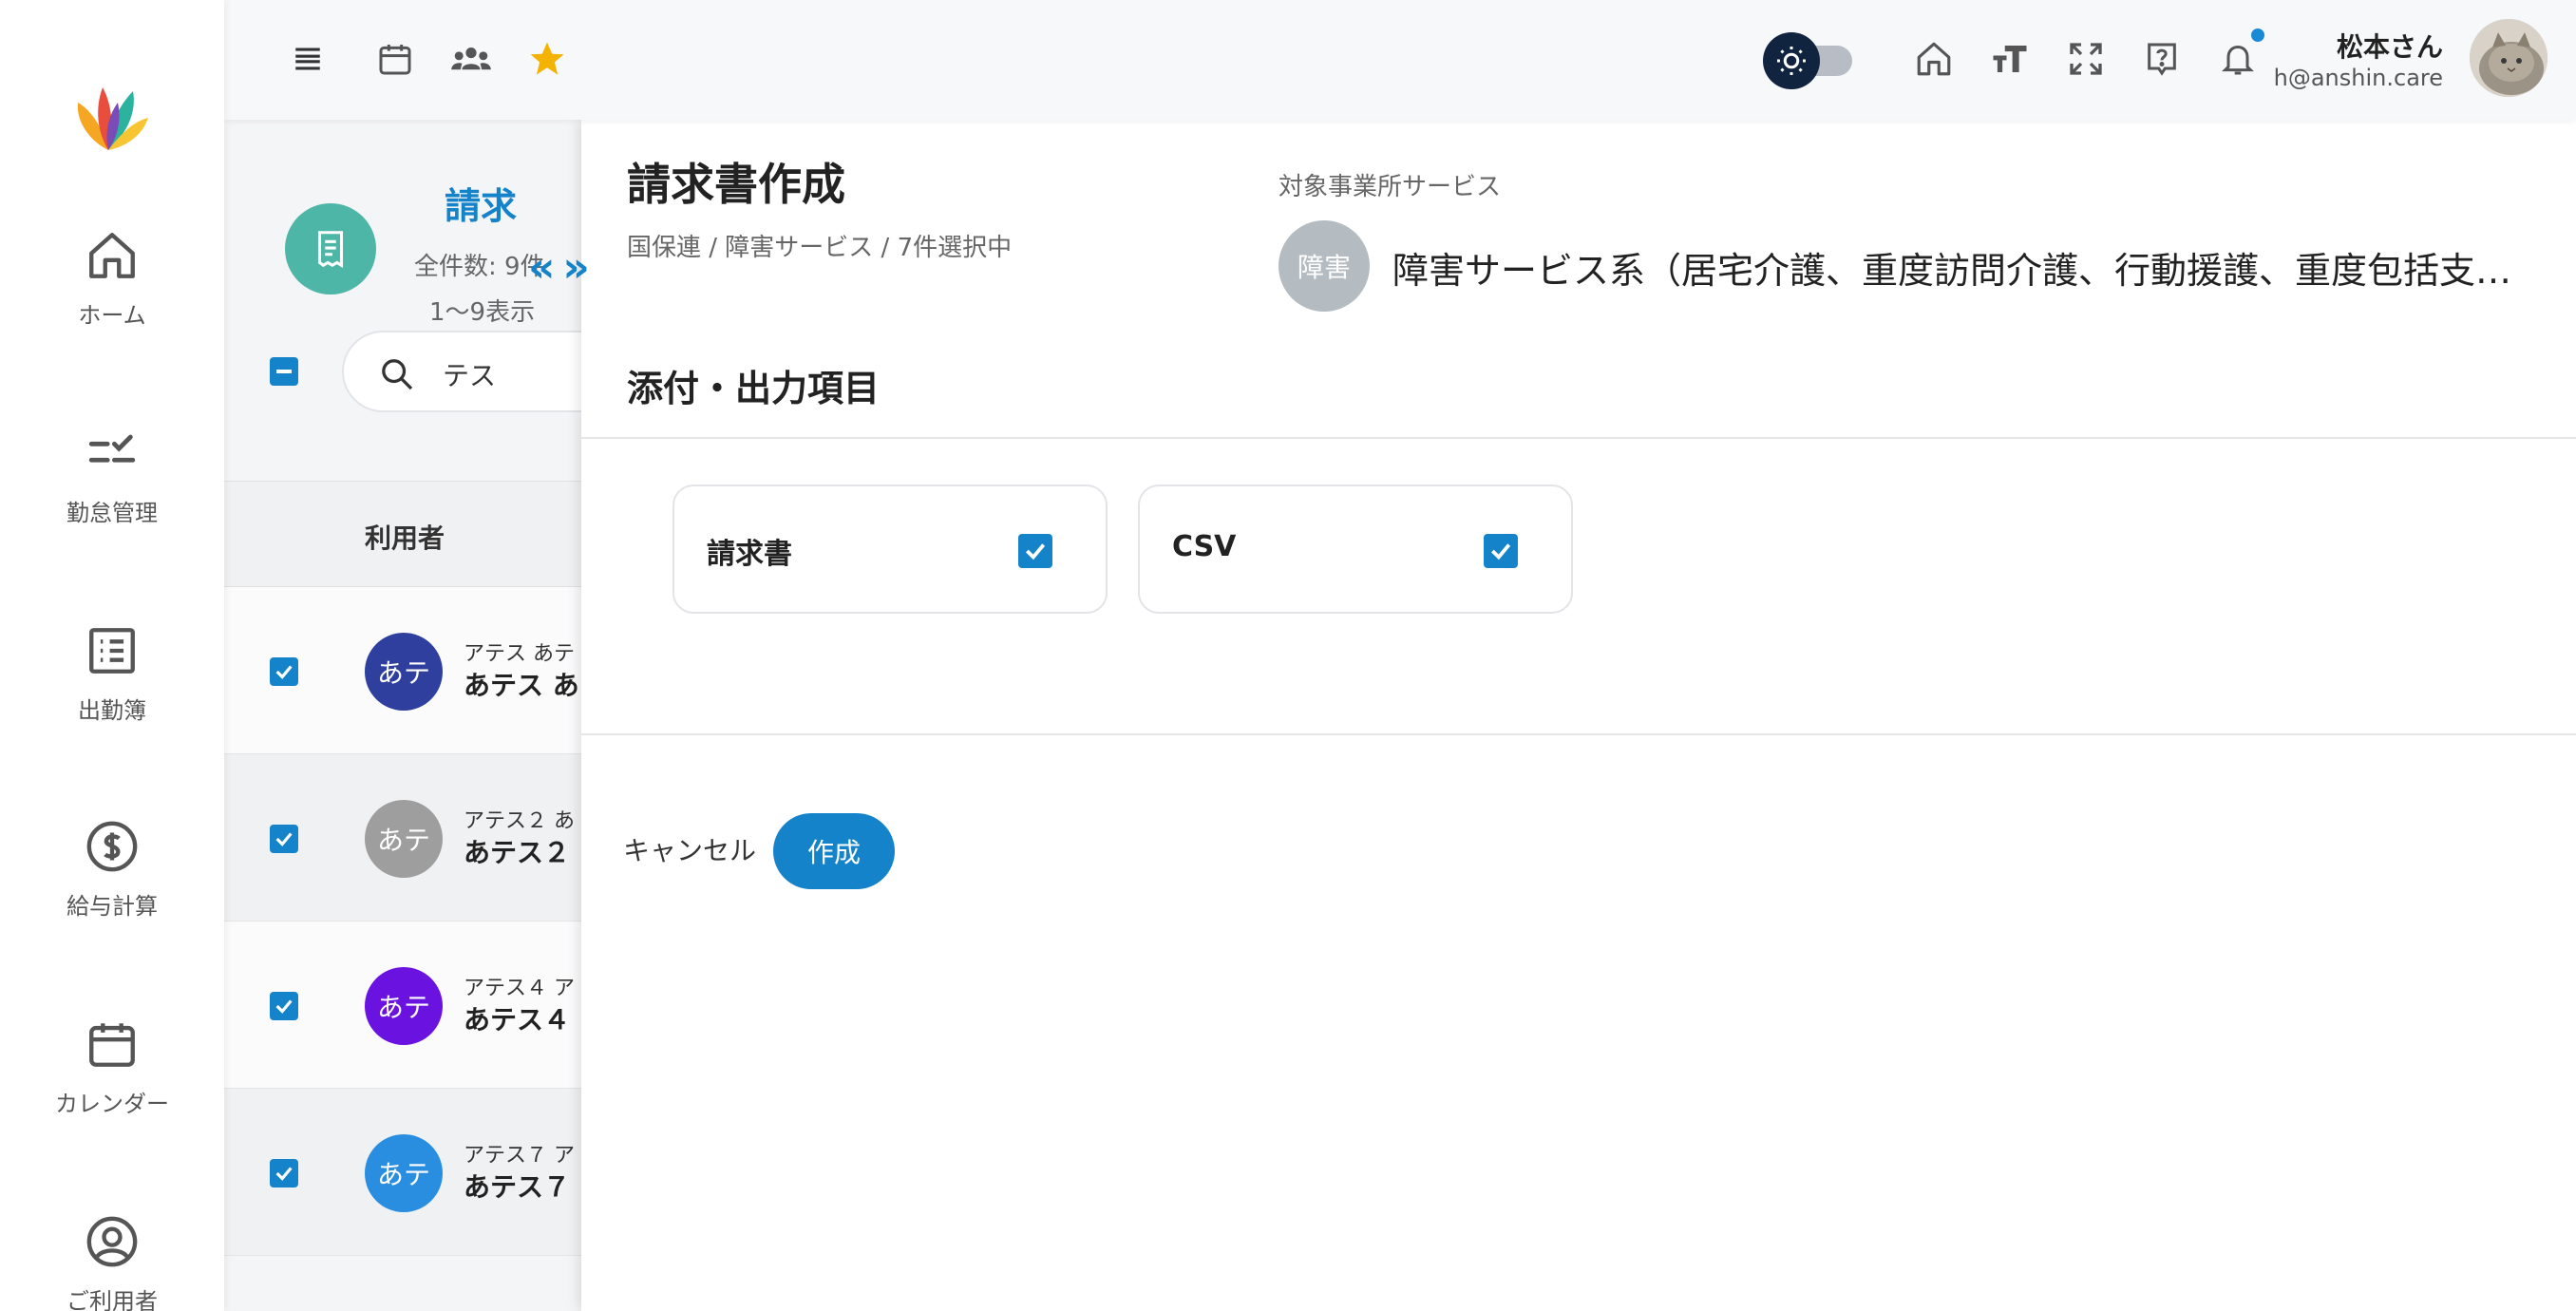 The height and width of the screenshot is (1311, 2576). Describe the element at coordinates (1355, 549) in the screenshot. I see `option-csv: CSV` at that location.